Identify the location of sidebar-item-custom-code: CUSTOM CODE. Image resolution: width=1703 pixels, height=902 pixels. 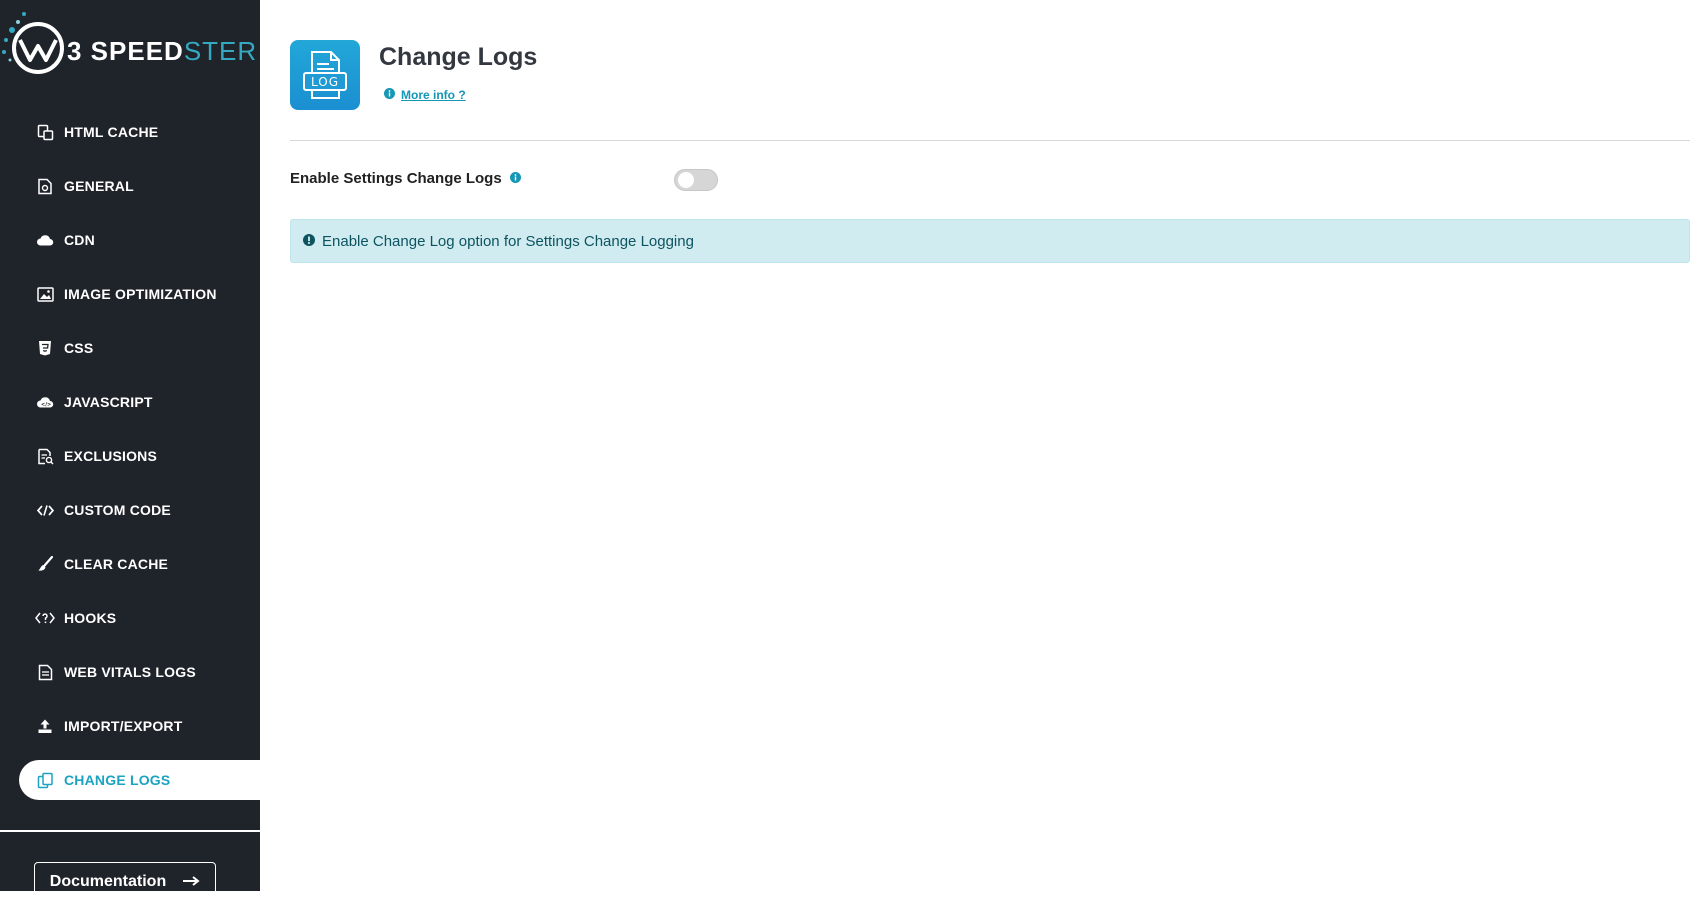
(139, 510).